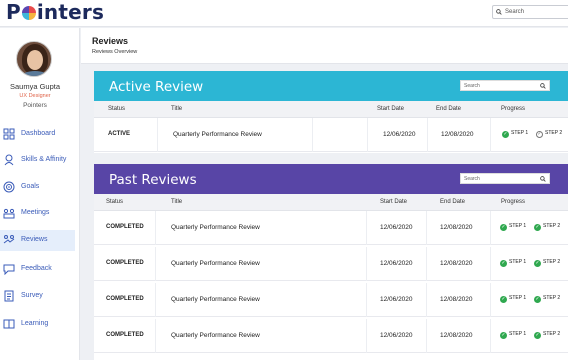  What do you see at coordinates (505, 178) in the screenshot?
I see `past-reviews-search-input: Search` at bounding box center [505, 178].